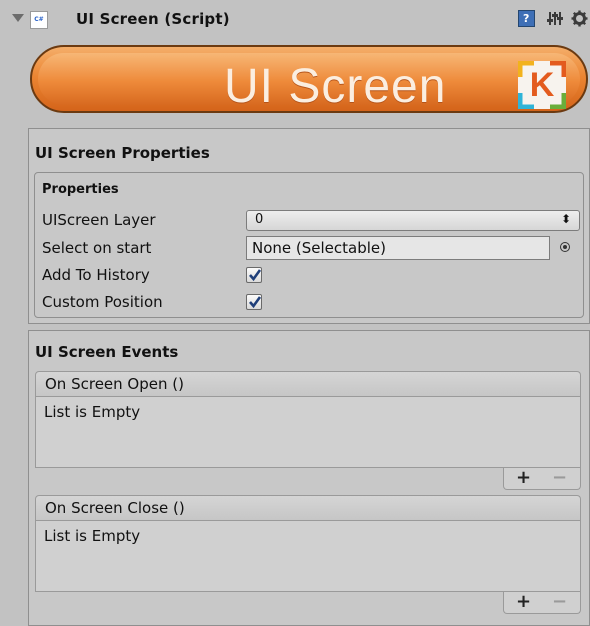 The image size is (590, 626). Describe the element at coordinates (555, 18) in the screenshot. I see `sliders-icon` at that location.